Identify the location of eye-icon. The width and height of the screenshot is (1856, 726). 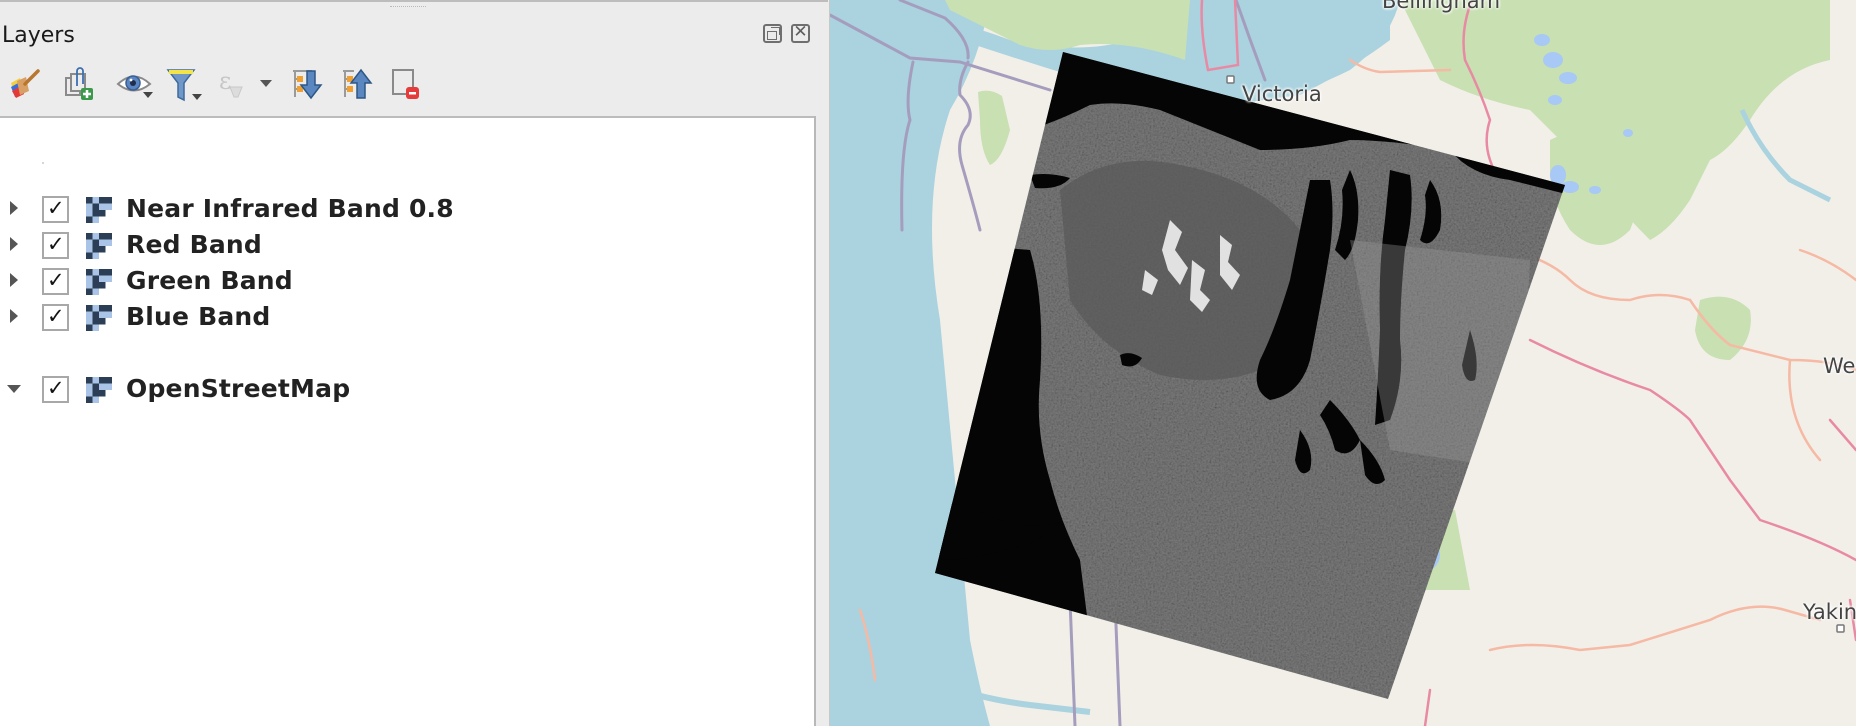
(134, 86).